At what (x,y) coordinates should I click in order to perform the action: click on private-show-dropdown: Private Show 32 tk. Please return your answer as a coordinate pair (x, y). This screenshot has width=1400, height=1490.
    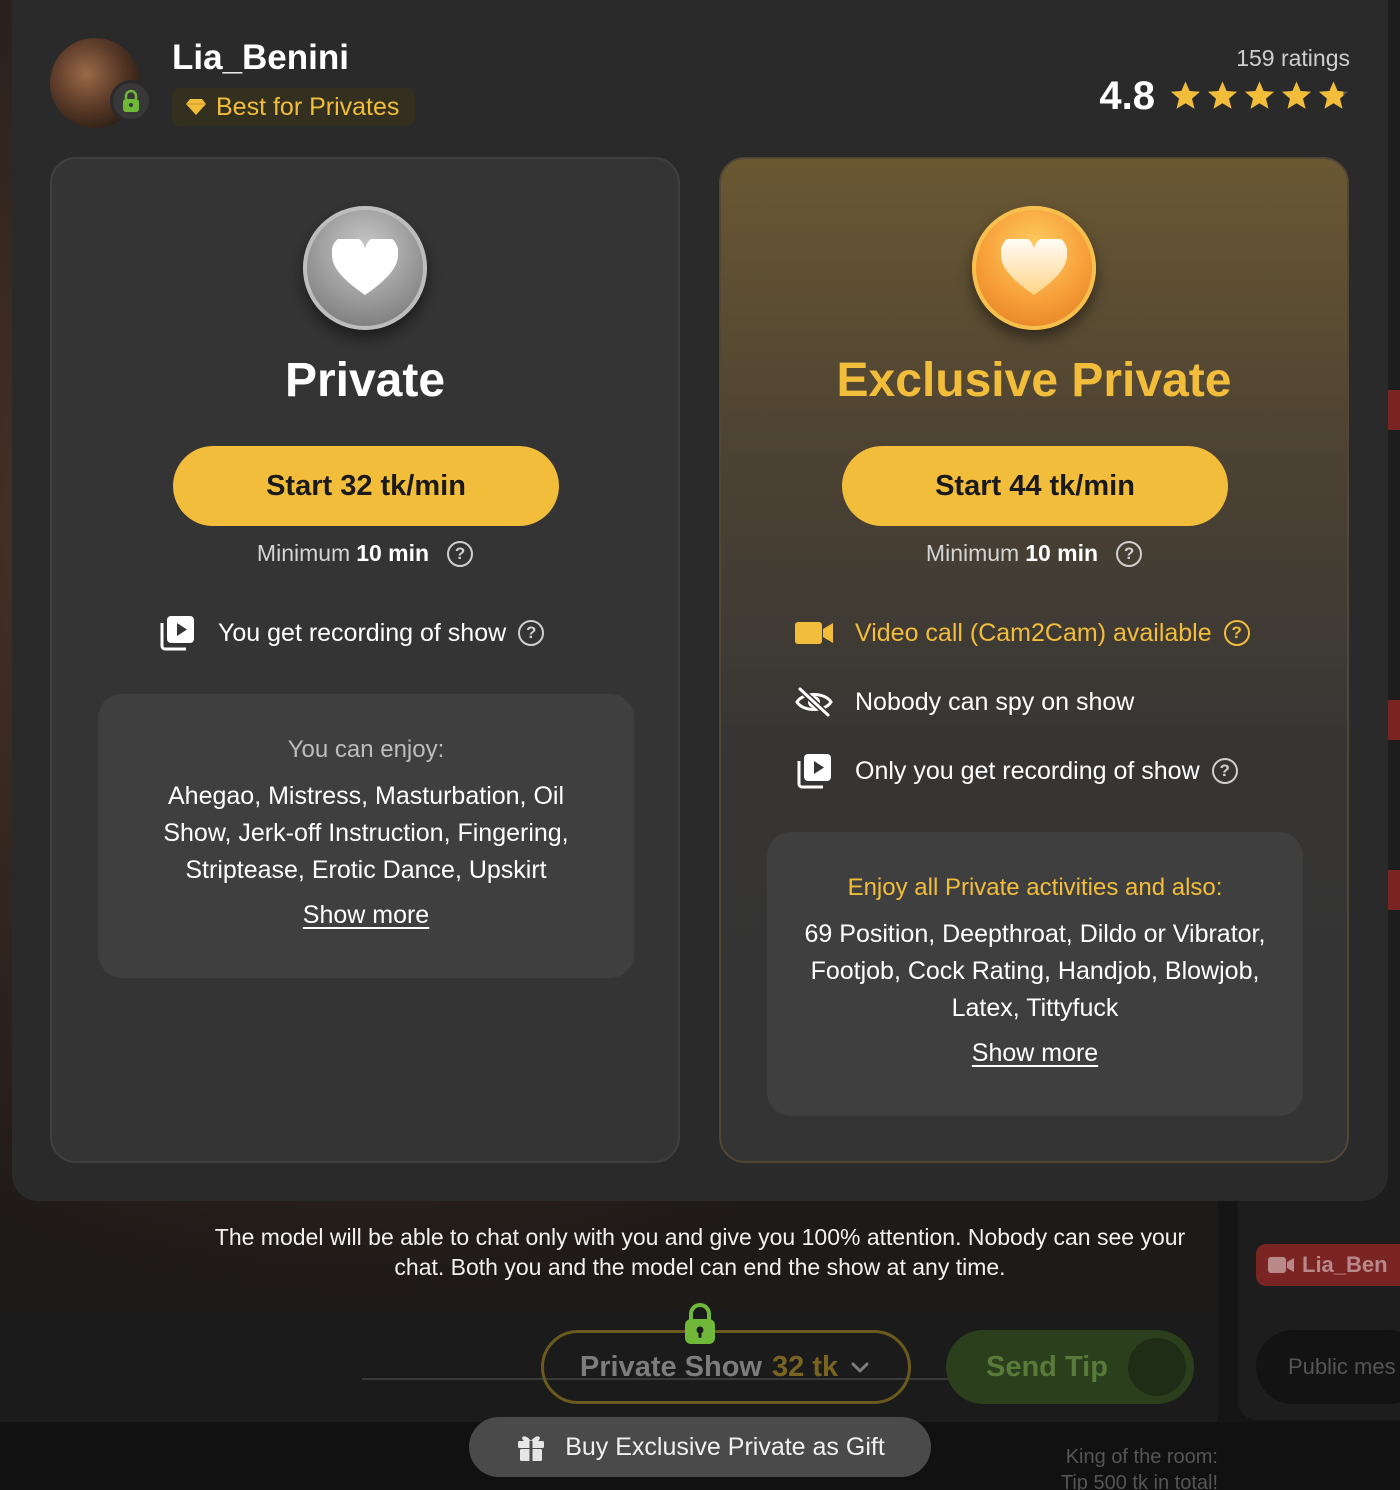
    Looking at the image, I should click on (726, 1367).